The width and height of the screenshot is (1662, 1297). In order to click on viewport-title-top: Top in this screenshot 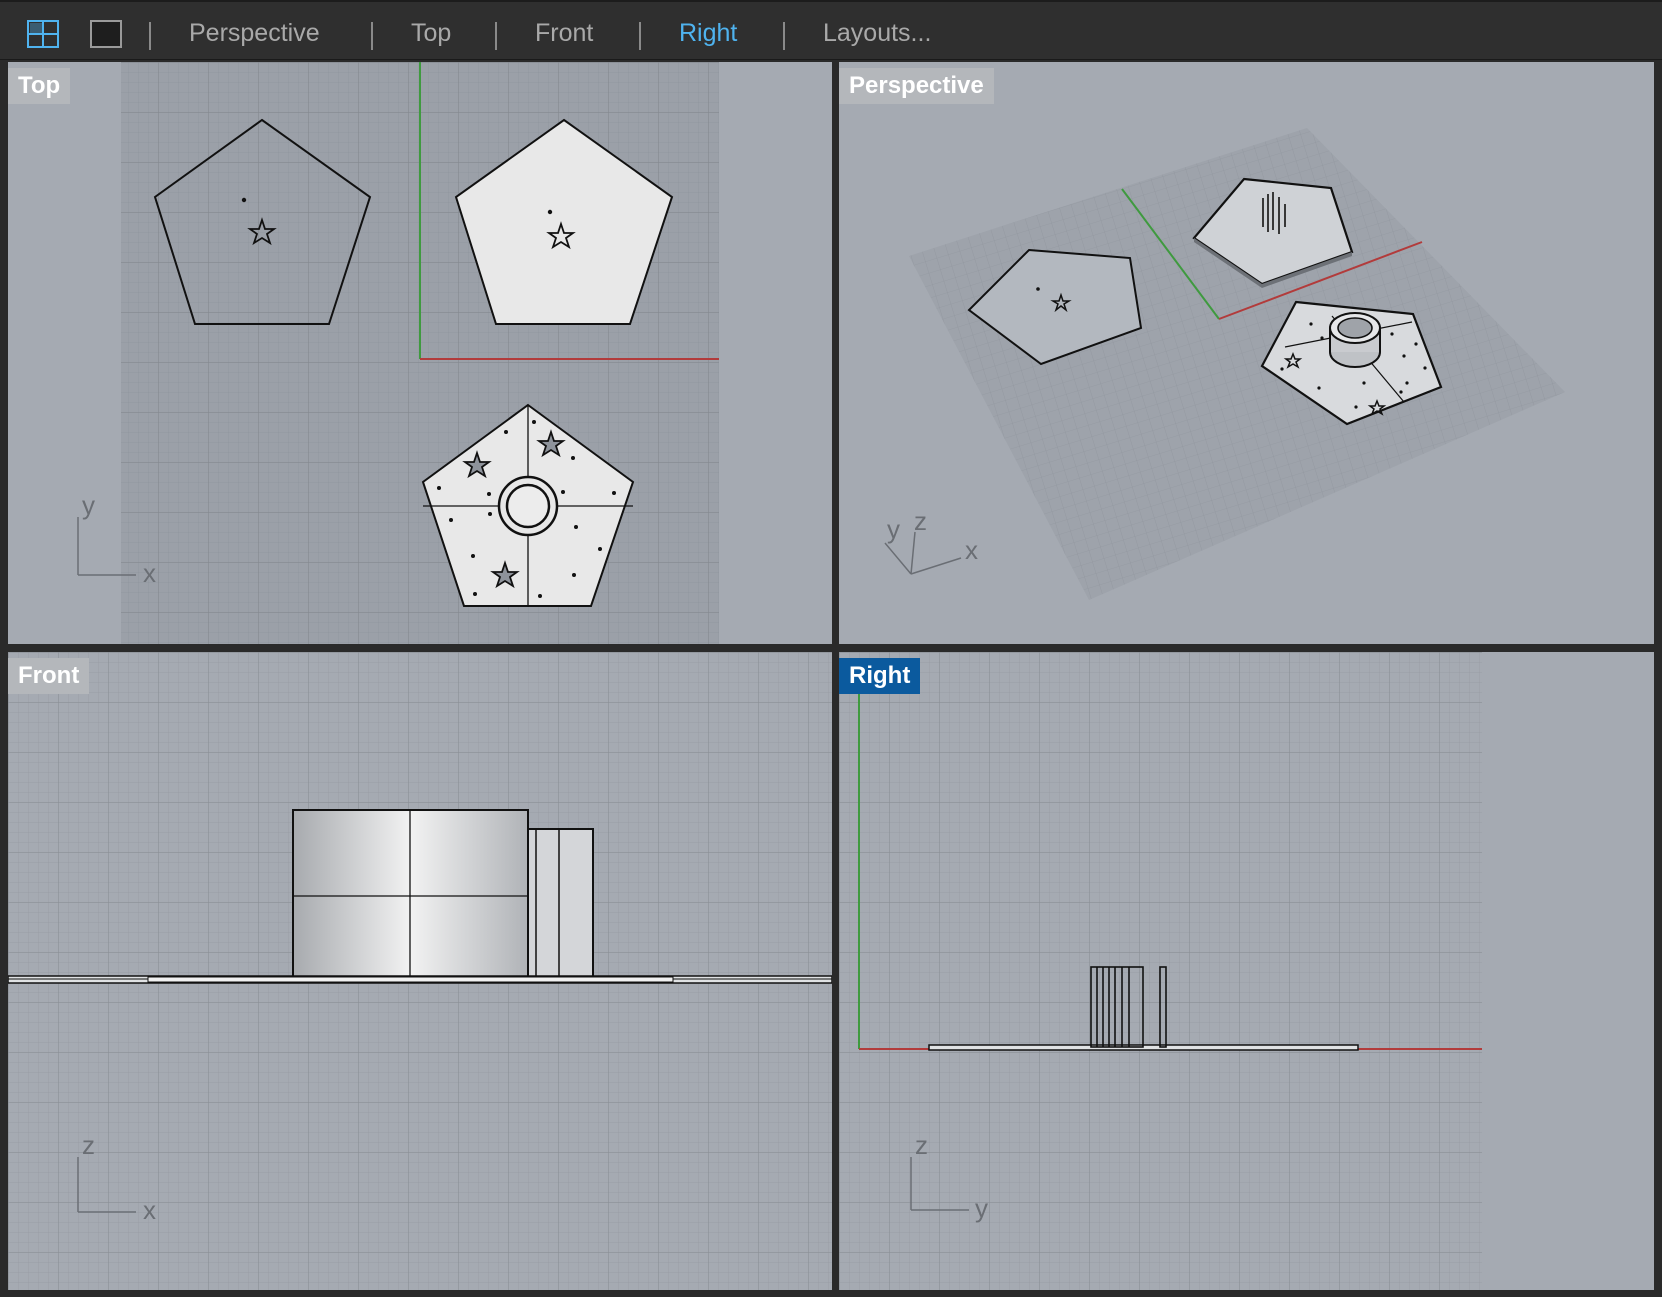, I will do `click(39, 86)`.